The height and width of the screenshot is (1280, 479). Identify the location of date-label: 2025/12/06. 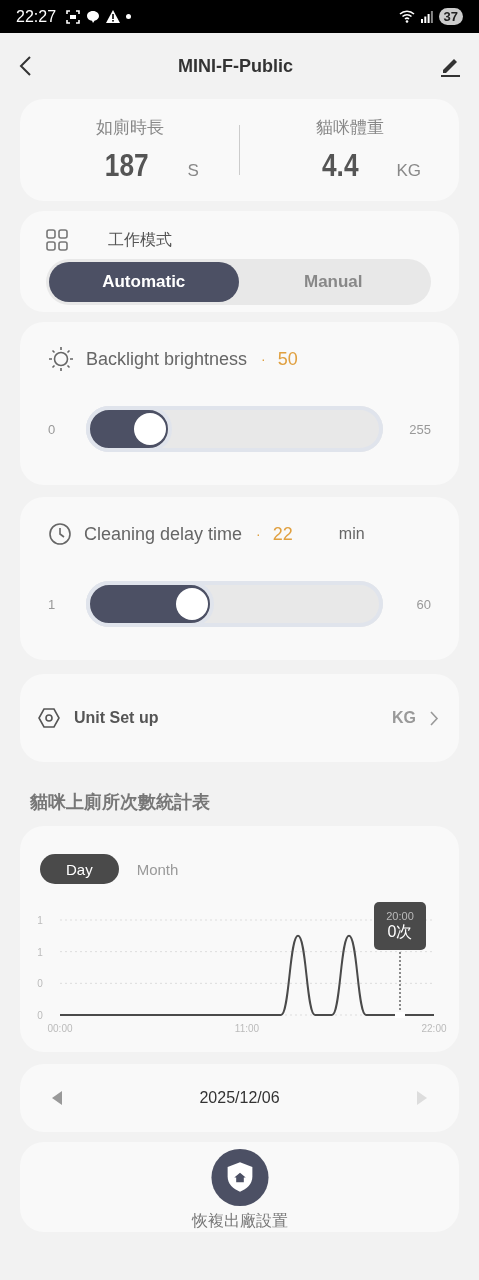
(239, 1098).